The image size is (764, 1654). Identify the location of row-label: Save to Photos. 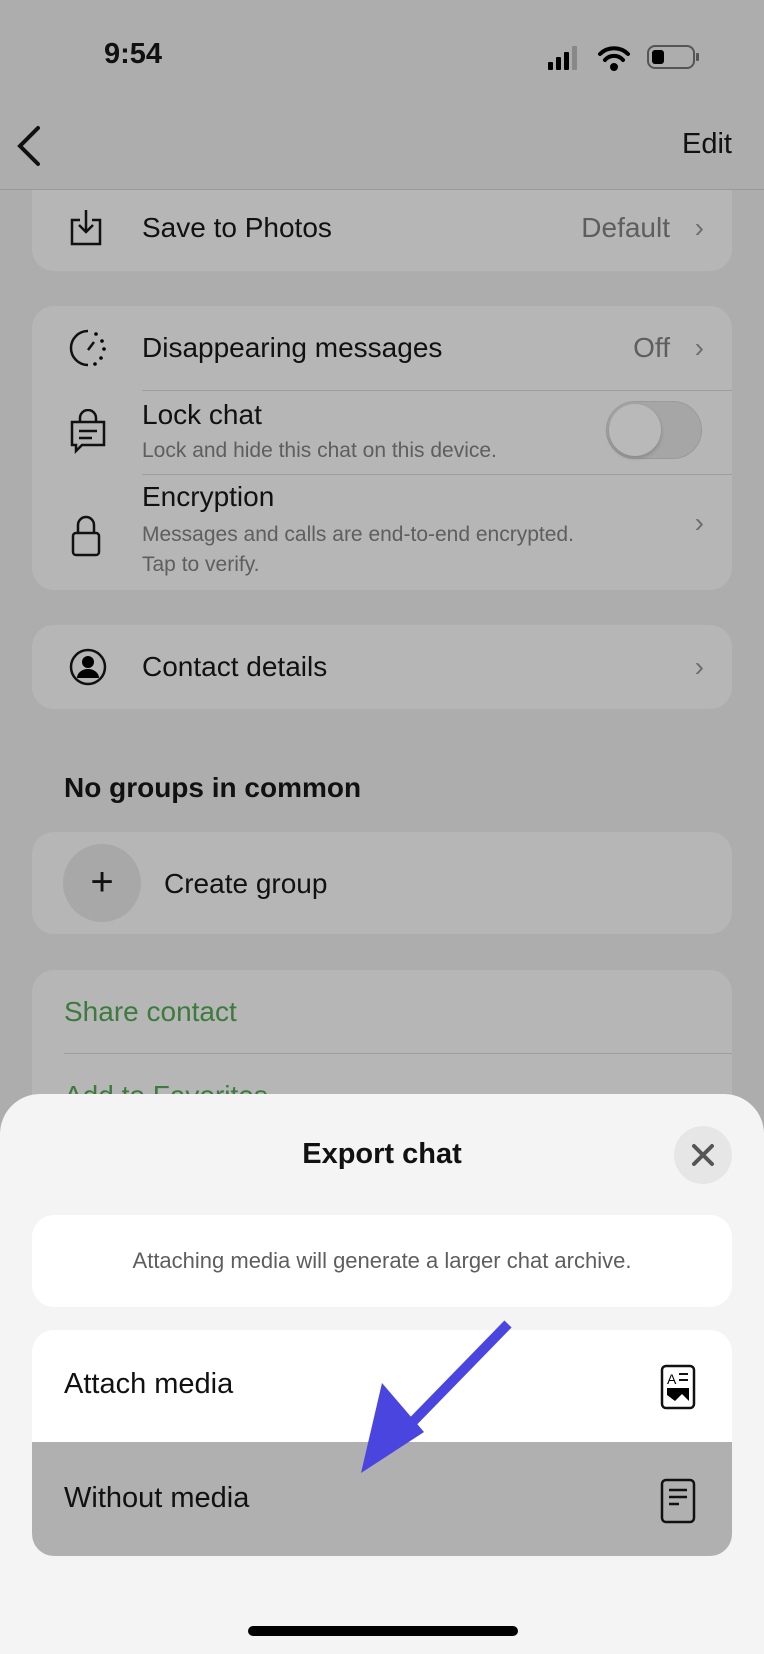
(237, 227).